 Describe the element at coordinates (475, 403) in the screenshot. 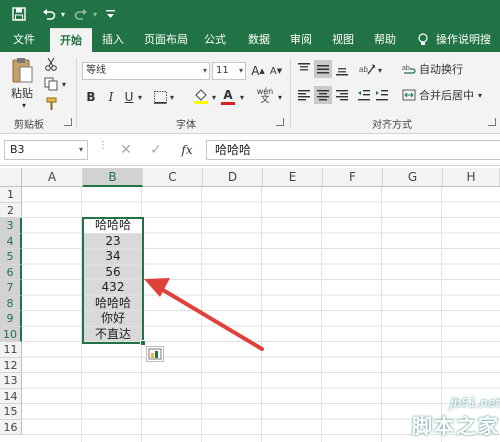

I see `watermark-site: jb51.net` at that location.